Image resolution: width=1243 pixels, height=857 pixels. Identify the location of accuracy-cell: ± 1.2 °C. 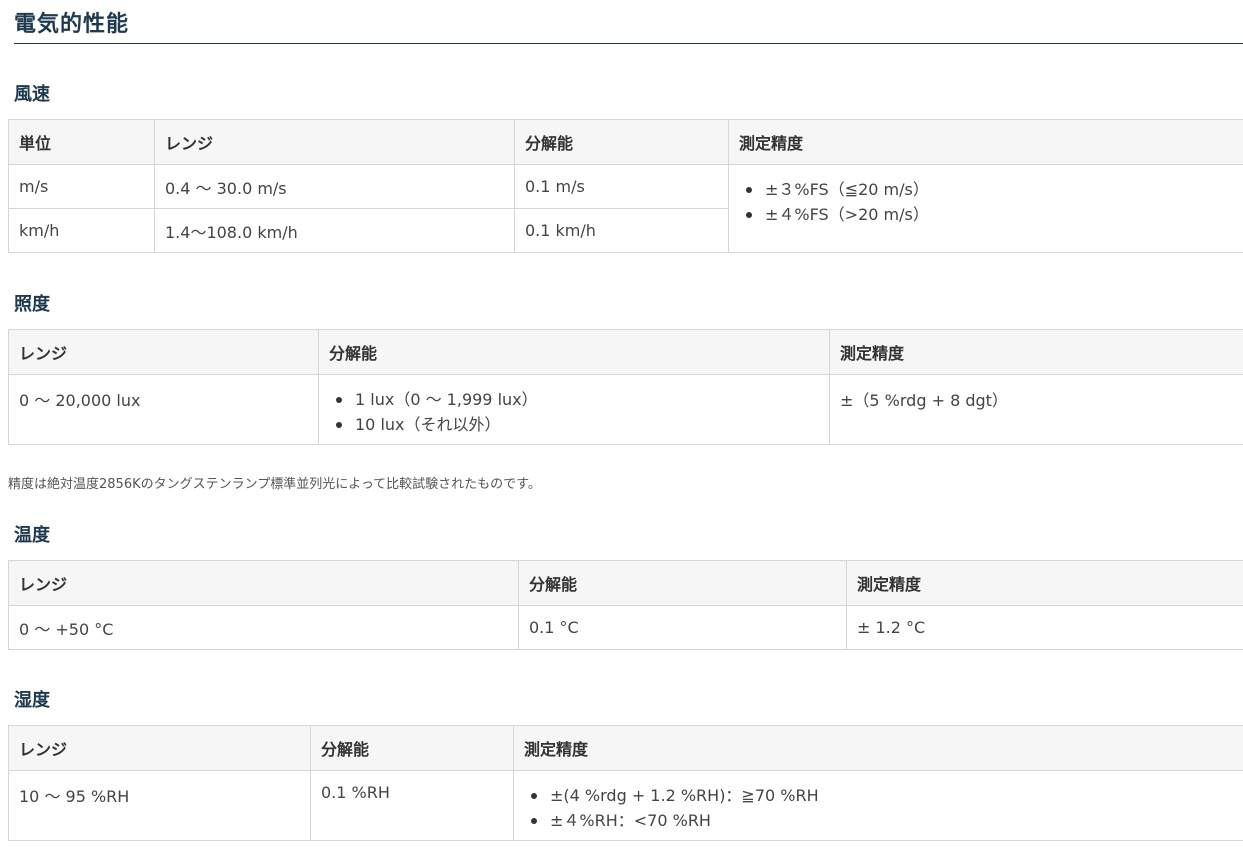
(1044, 627).